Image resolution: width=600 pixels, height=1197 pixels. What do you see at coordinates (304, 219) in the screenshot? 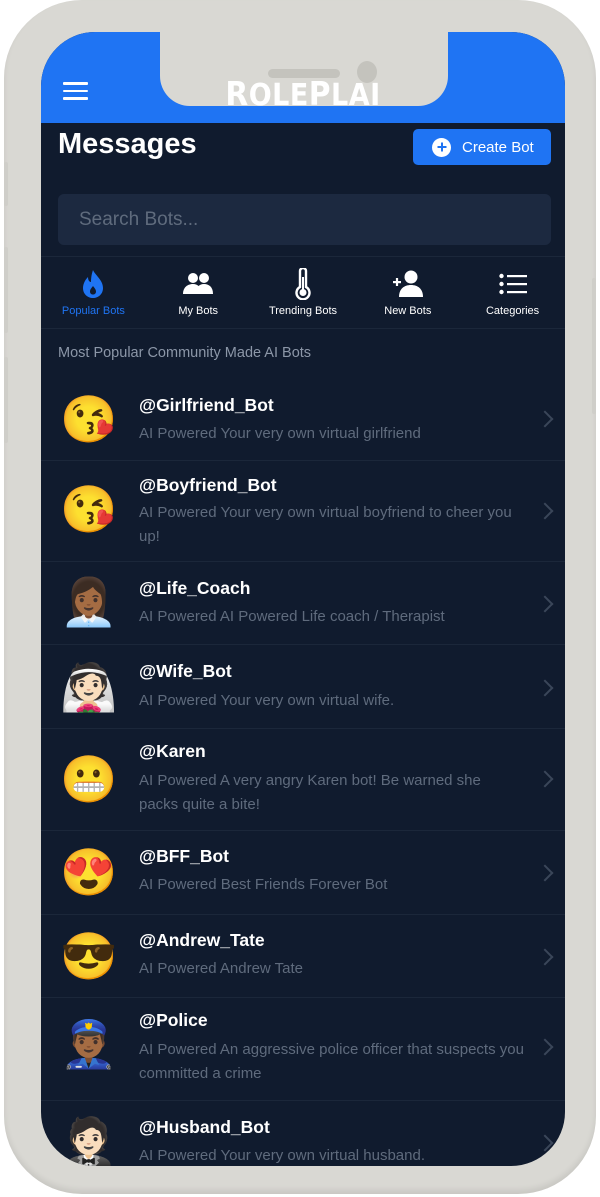
I see `search-input` at bounding box center [304, 219].